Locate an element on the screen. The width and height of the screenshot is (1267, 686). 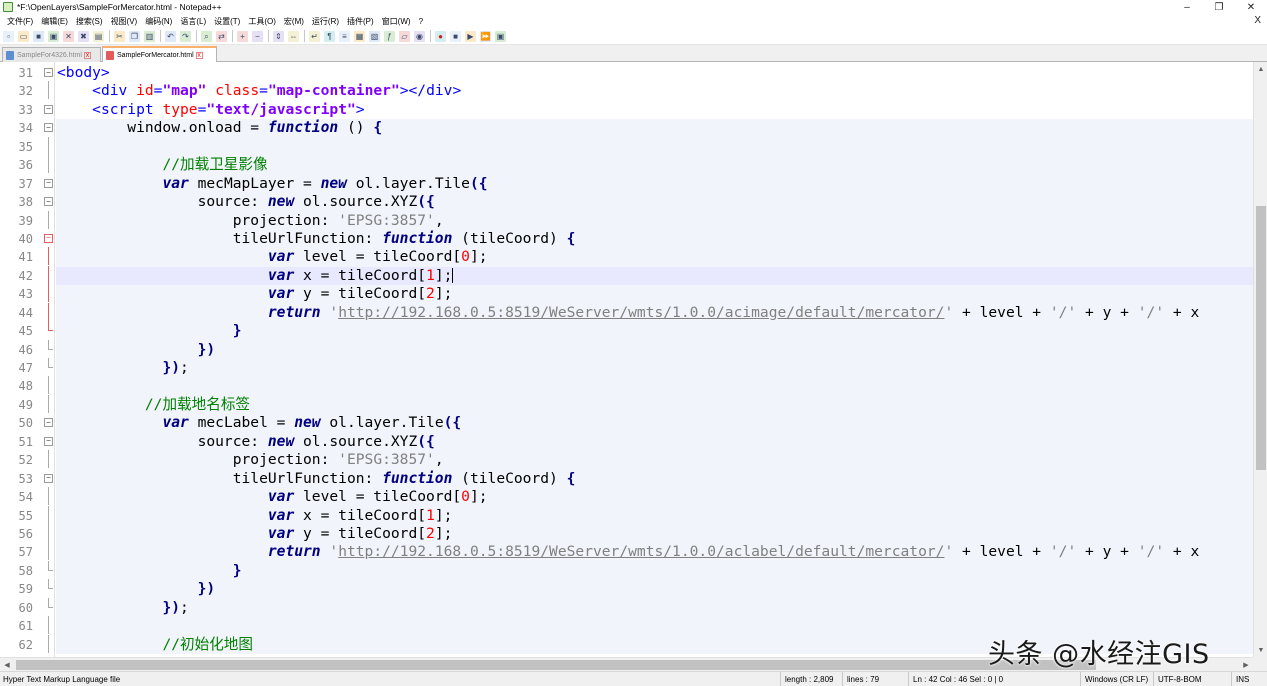
menu-help: ? is located at coordinates (421, 21).